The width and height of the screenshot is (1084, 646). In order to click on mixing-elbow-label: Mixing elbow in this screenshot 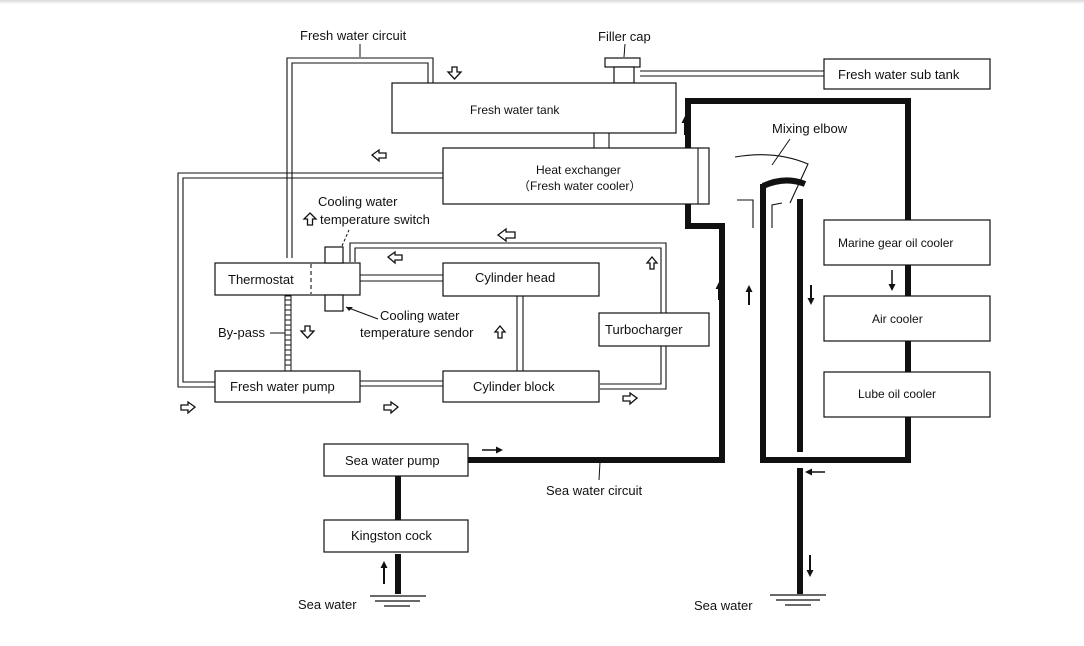, I will do `click(810, 128)`.